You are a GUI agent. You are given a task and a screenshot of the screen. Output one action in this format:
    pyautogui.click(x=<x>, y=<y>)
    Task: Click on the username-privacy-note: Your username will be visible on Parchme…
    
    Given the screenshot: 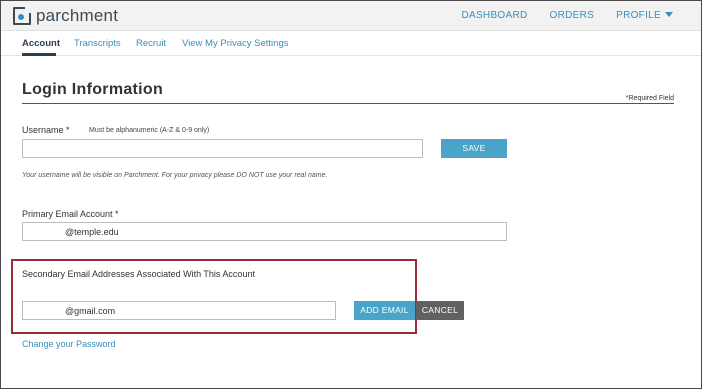 What is the action you would take?
    pyautogui.click(x=175, y=175)
    